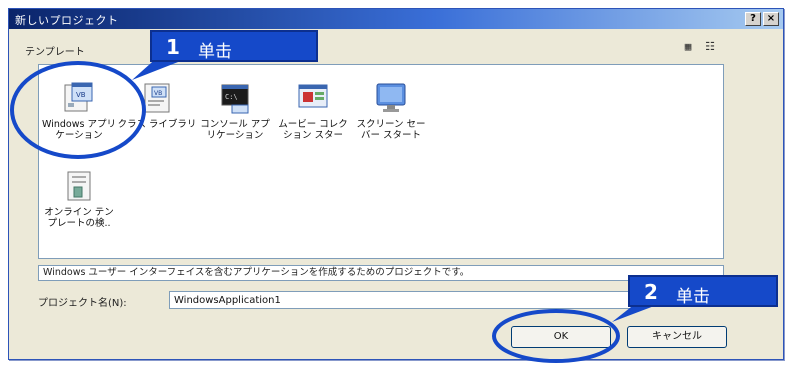 The image size is (790, 365). Describe the element at coordinates (651, 292) in the screenshot. I see `callout-number: 2` at that location.